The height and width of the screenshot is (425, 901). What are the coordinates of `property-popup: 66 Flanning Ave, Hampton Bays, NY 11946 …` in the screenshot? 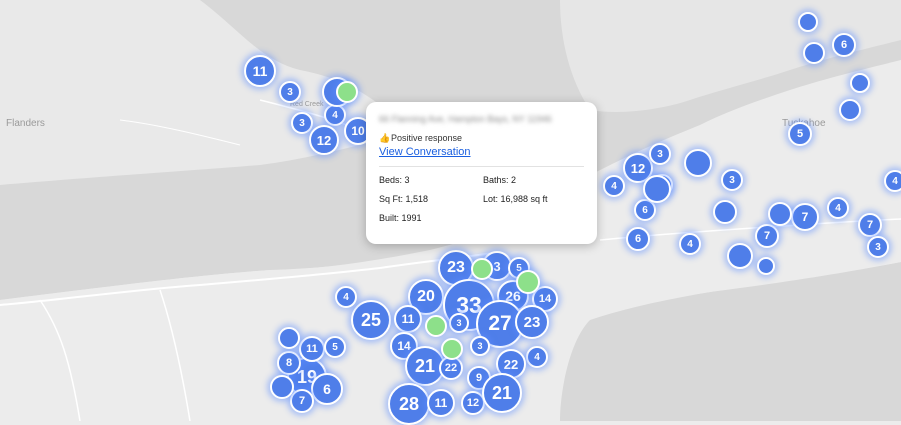 It's located at (481, 173).